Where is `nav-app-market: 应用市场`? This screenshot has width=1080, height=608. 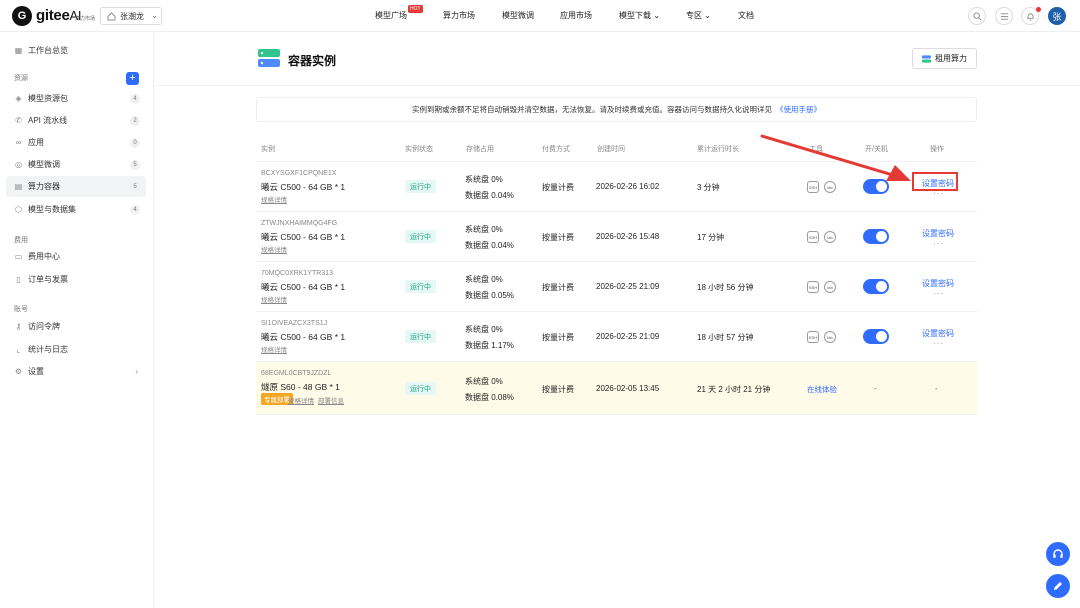 nav-app-market: 应用市场 is located at coordinates (576, 15).